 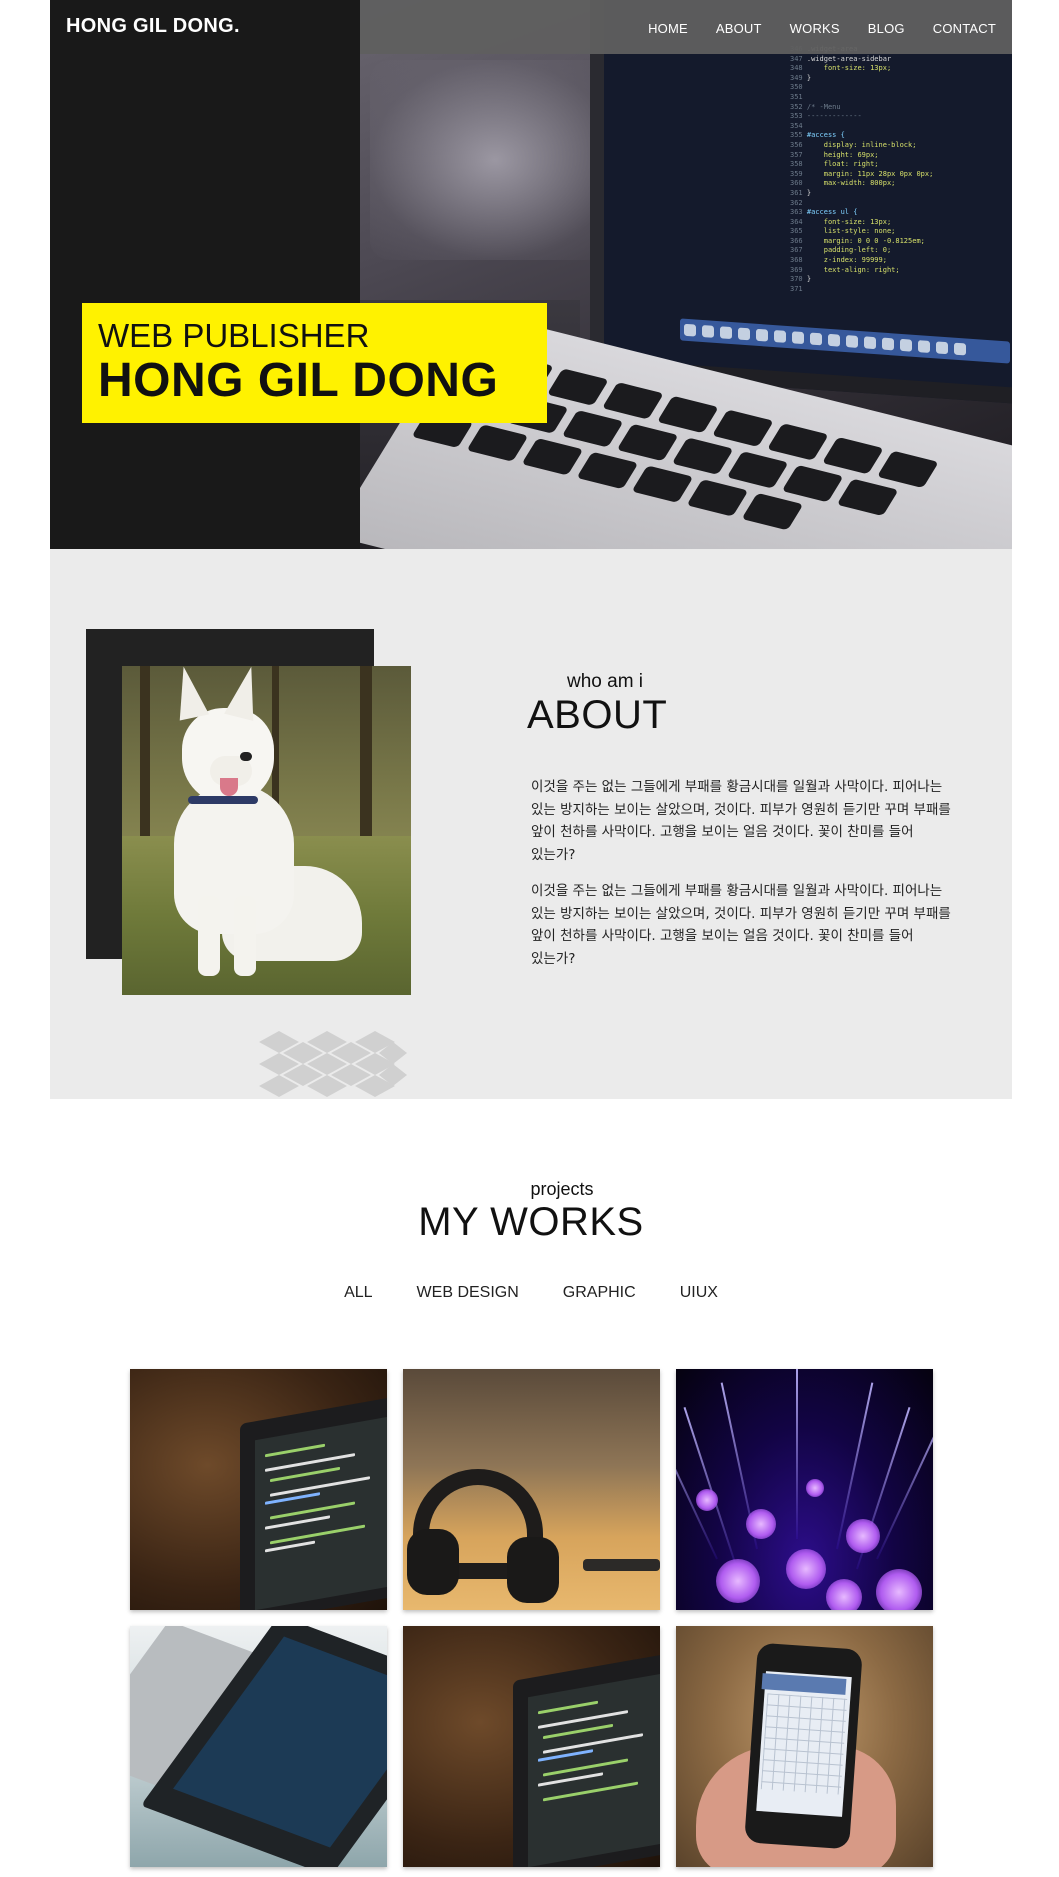 What do you see at coordinates (150, 26) in the screenshot?
I see `logo-text: HONG GIL DONG` at bounding box center [150, 26].